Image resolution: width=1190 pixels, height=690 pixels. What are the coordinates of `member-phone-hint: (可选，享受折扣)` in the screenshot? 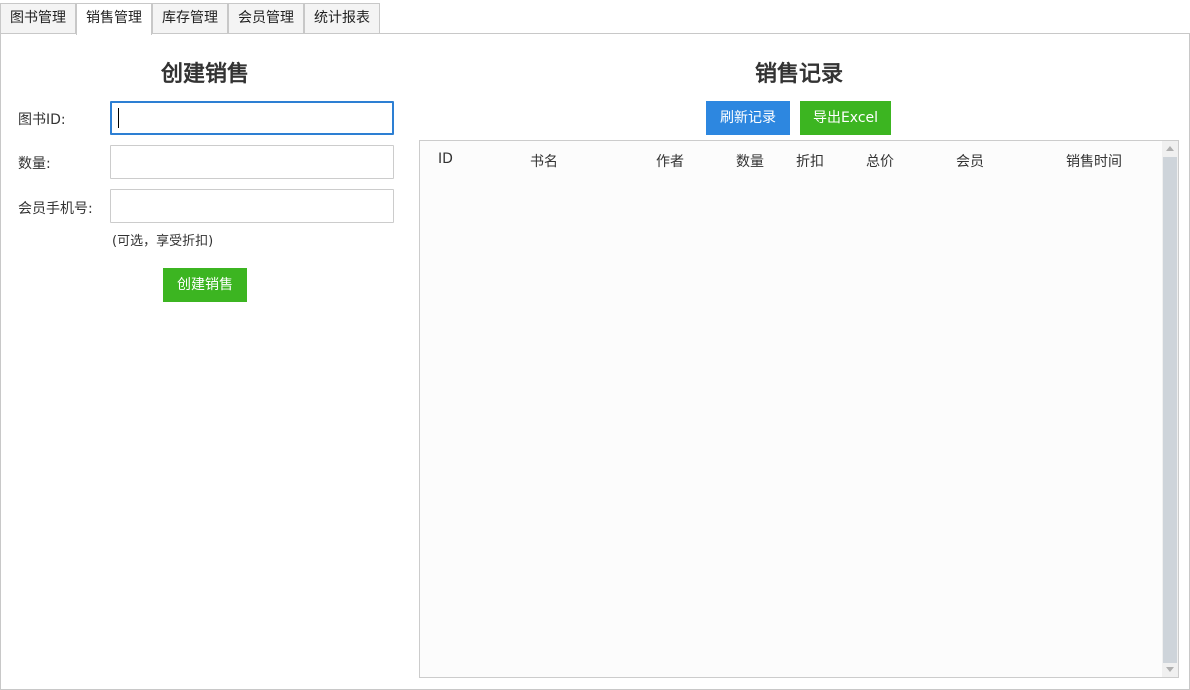 It's located at (163, 241).